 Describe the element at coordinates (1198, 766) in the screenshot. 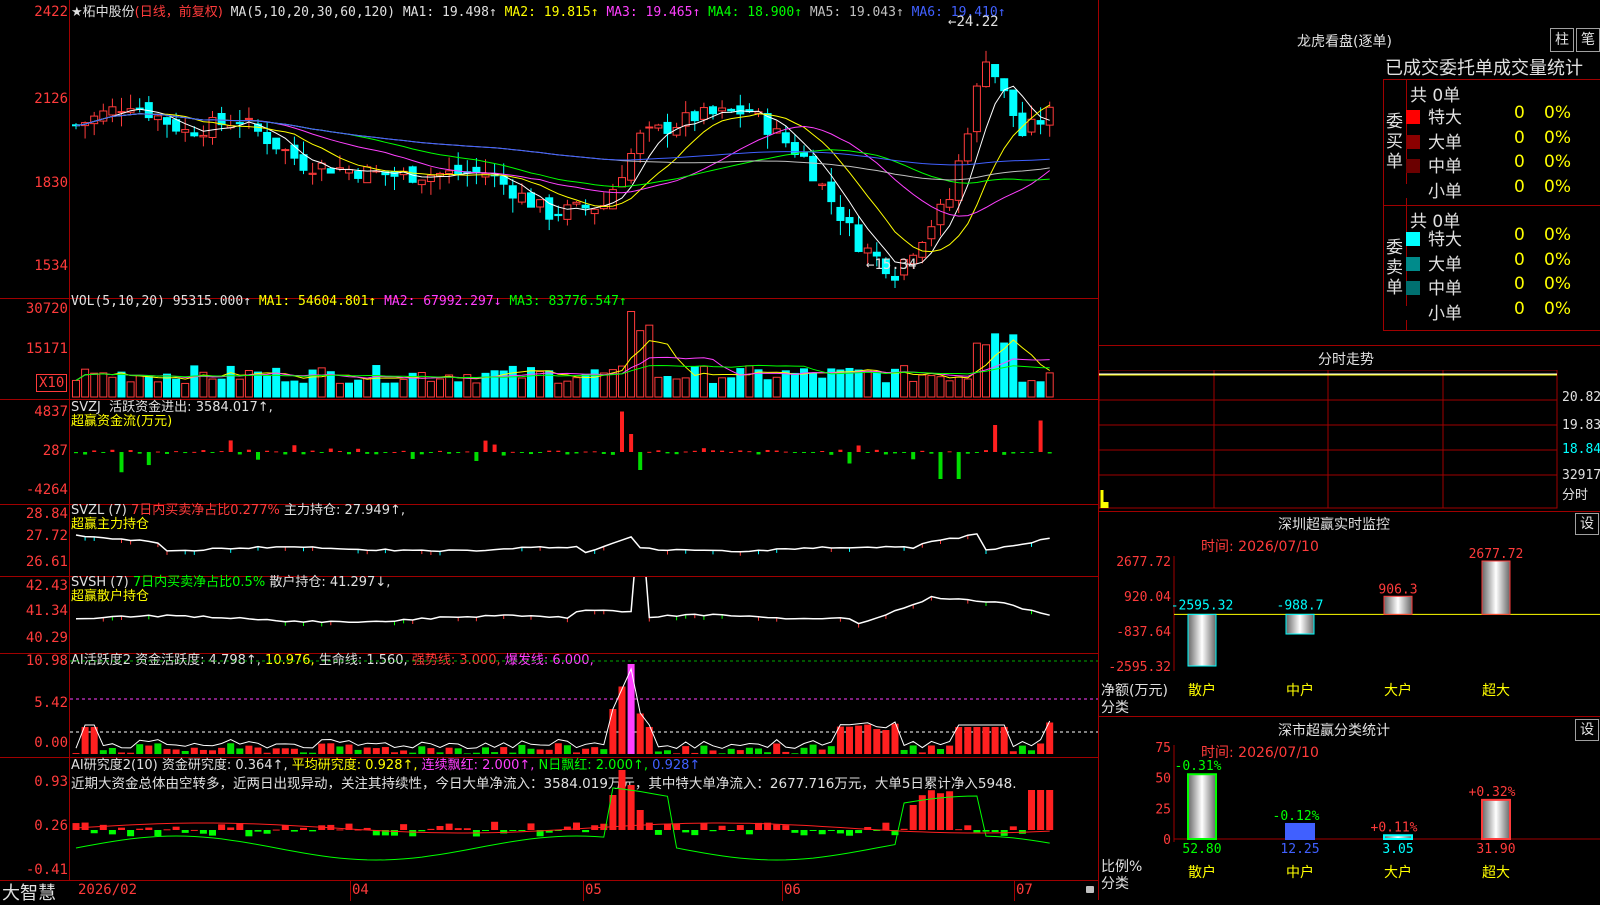

I see `sz-class-pct-label: -0.31%` at that location.